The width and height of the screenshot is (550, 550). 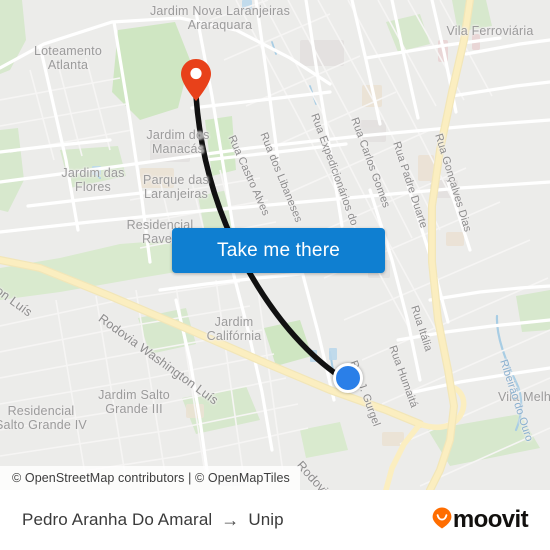 I want to click on take-me-there-button: Take me there, so click(x=278, y=250).